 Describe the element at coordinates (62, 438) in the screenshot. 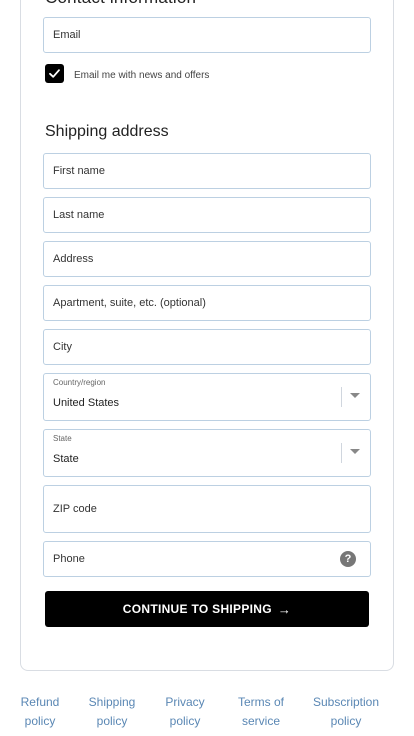

I see `state-label: State` at that location.